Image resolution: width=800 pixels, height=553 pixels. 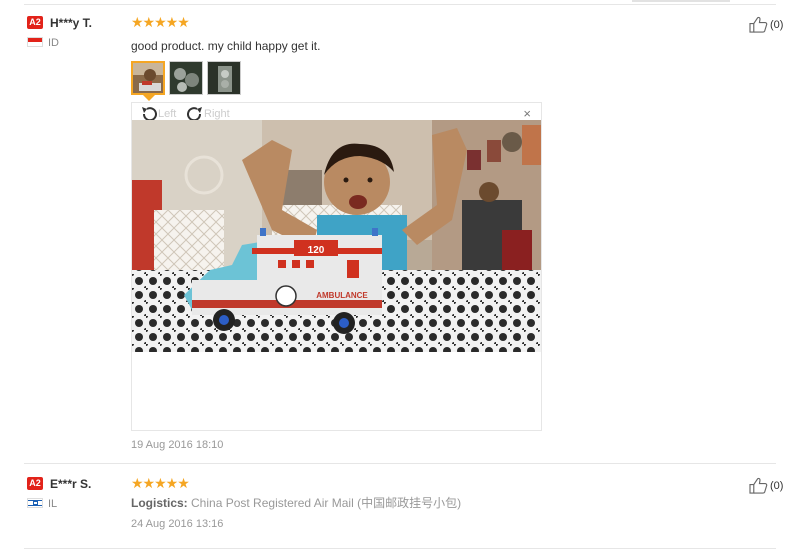 What do you see at coordinates (53, 504) in the screenshot?
I see `reviewer-country: IL` at bounding box center [53, 504].